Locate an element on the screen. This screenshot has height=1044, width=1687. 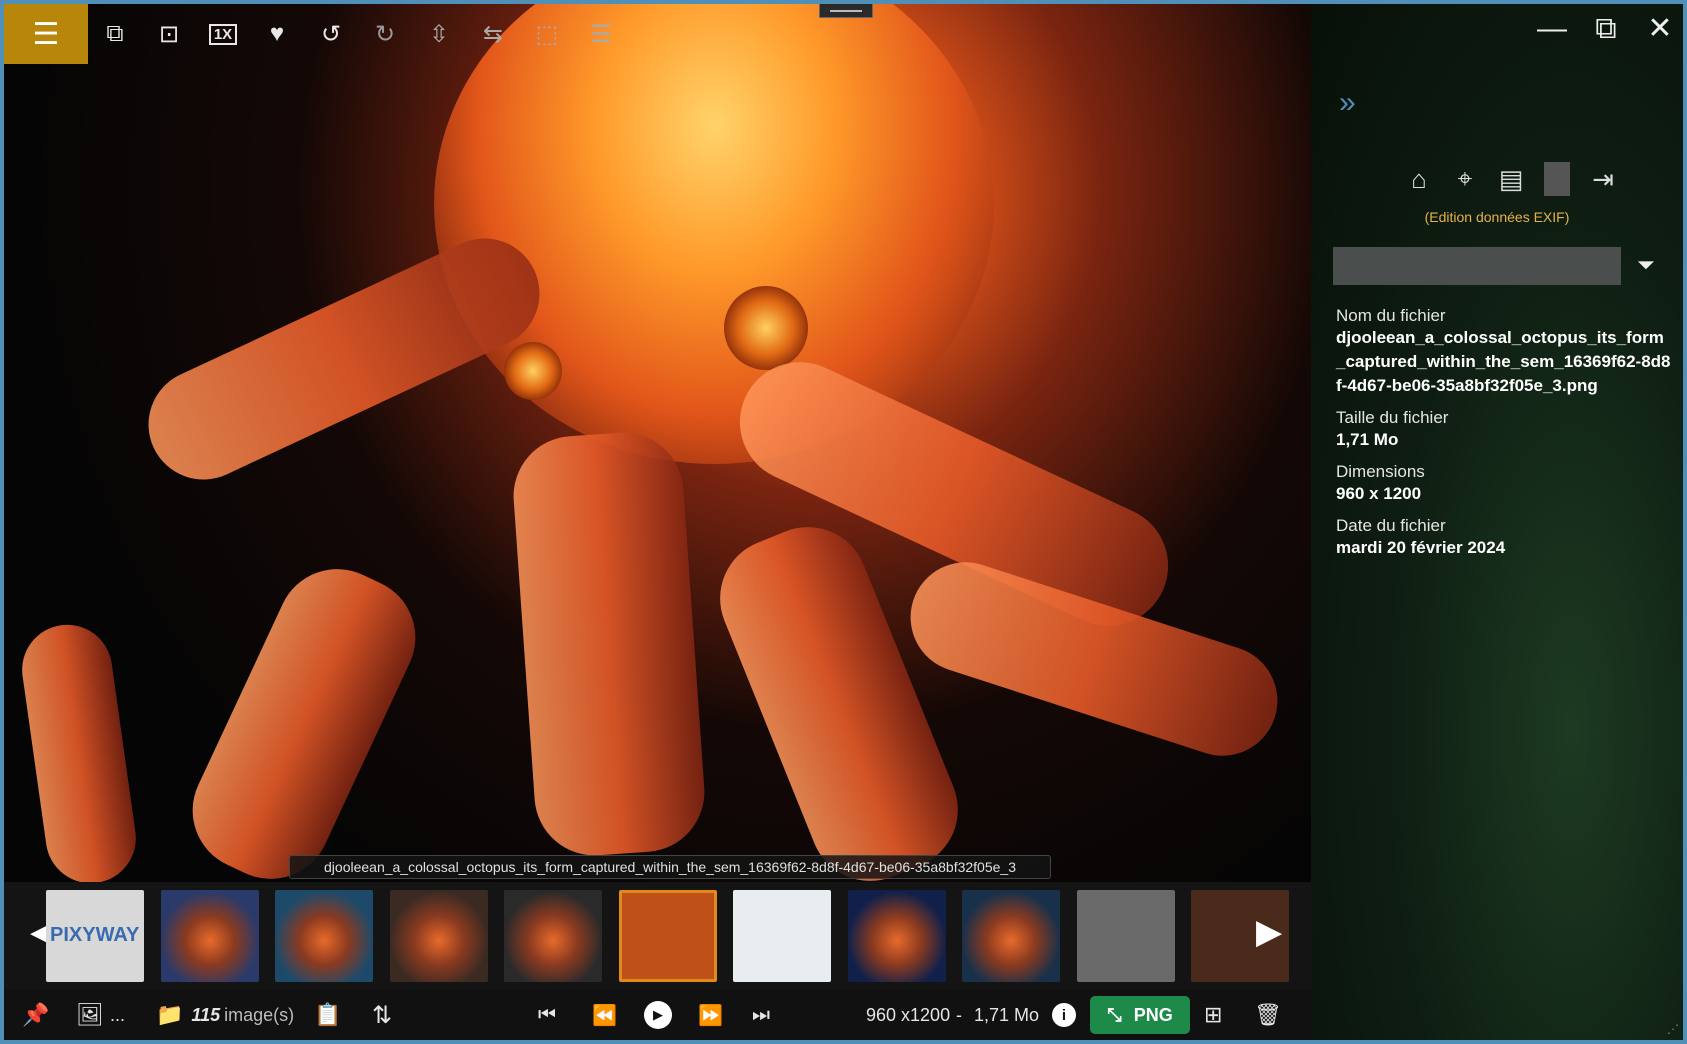
zoom-1x-button: 1X is located at coordinates (223, 34).